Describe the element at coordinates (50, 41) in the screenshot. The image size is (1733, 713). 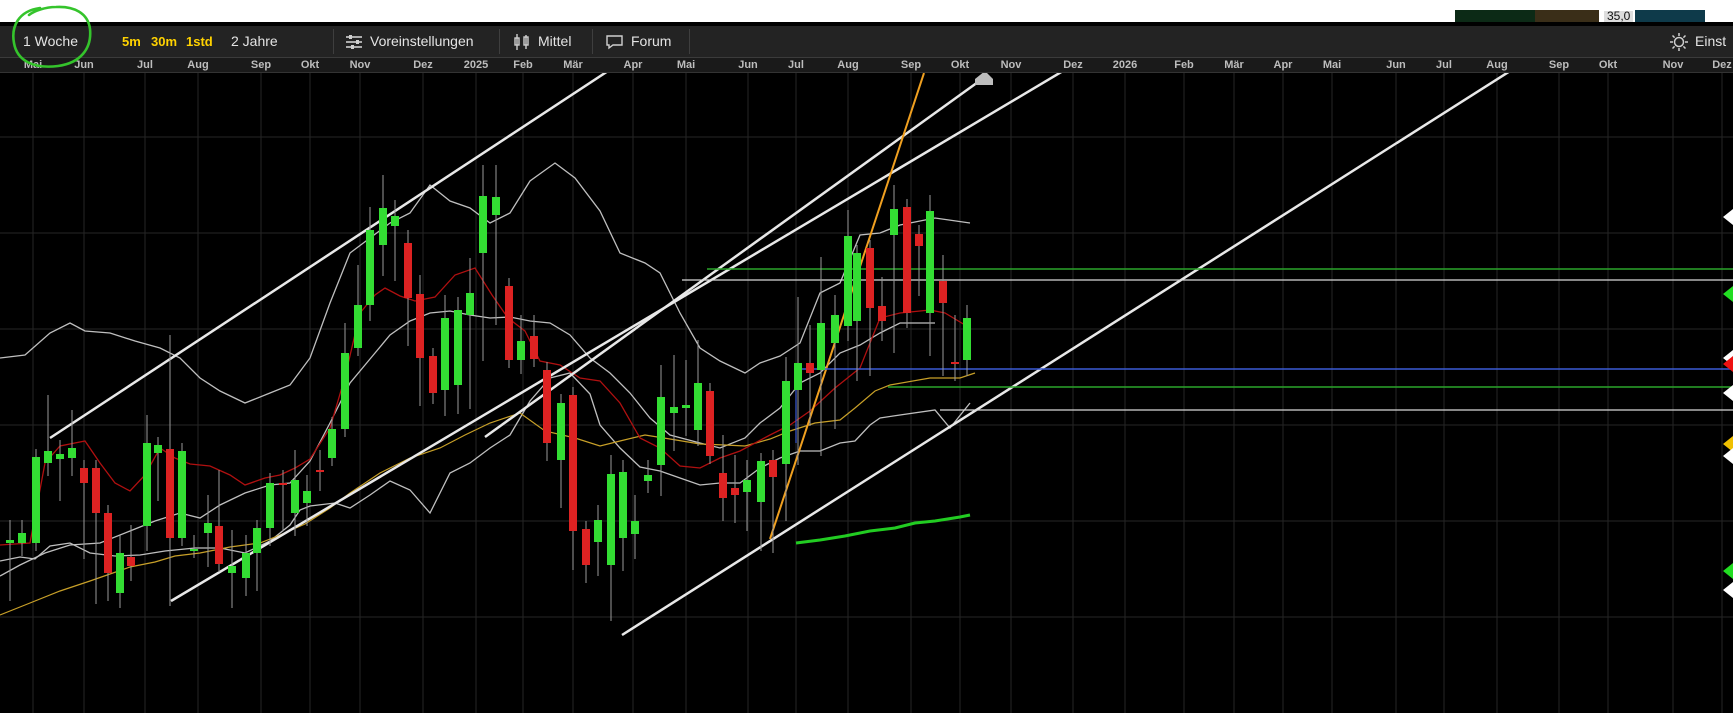
I see `timeframe-button: 1 Woche` at that location.